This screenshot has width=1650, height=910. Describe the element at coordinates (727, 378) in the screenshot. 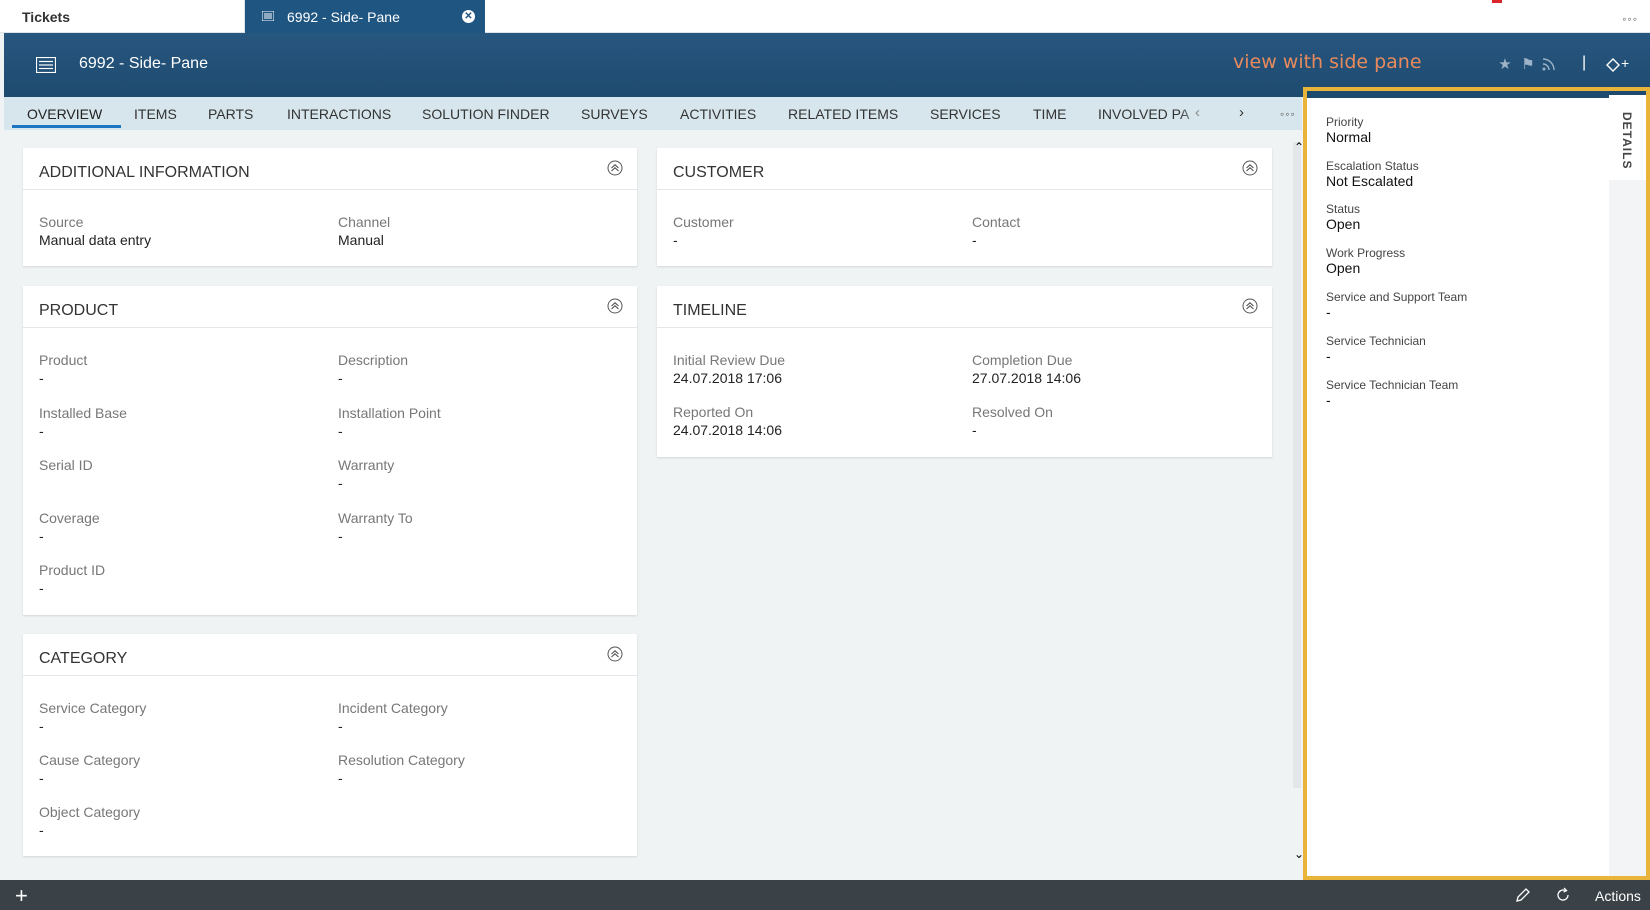

I see `field-value: 24.07.2018 17:06` at that location.